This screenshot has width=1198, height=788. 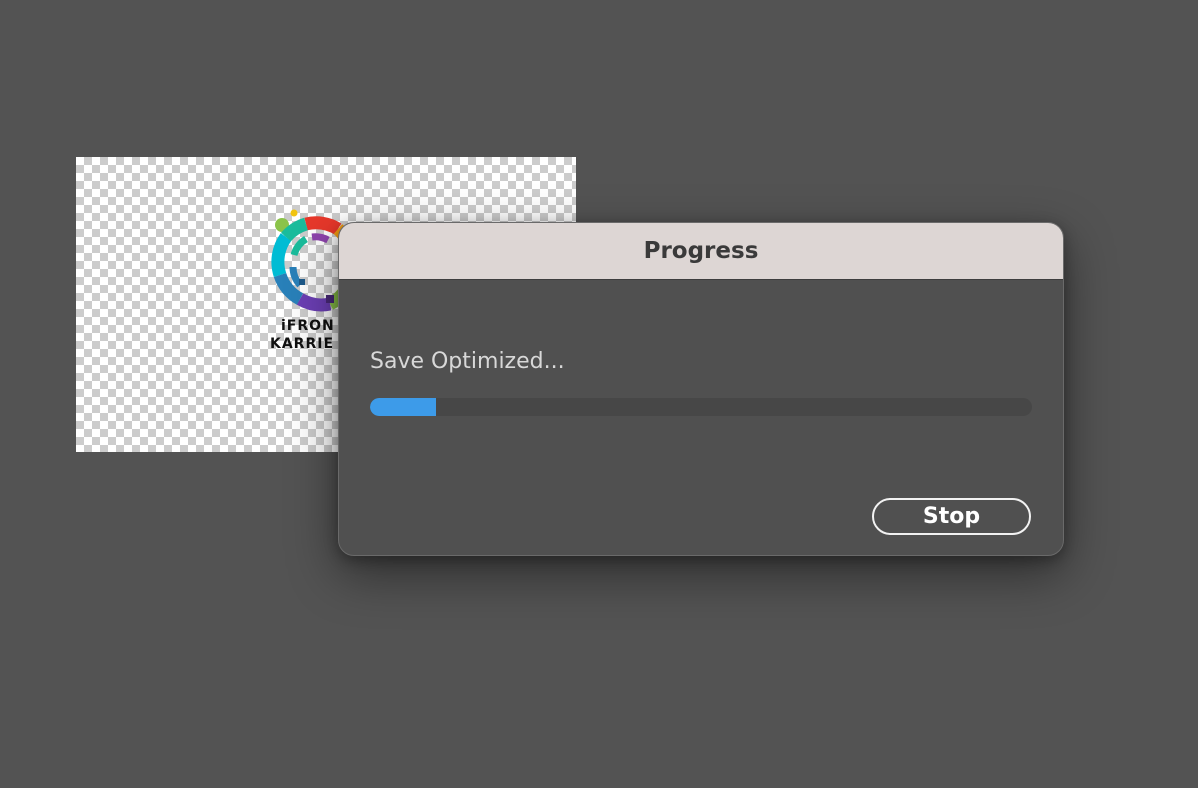 I want to click on progress-bar, so click(x=701, y=407).